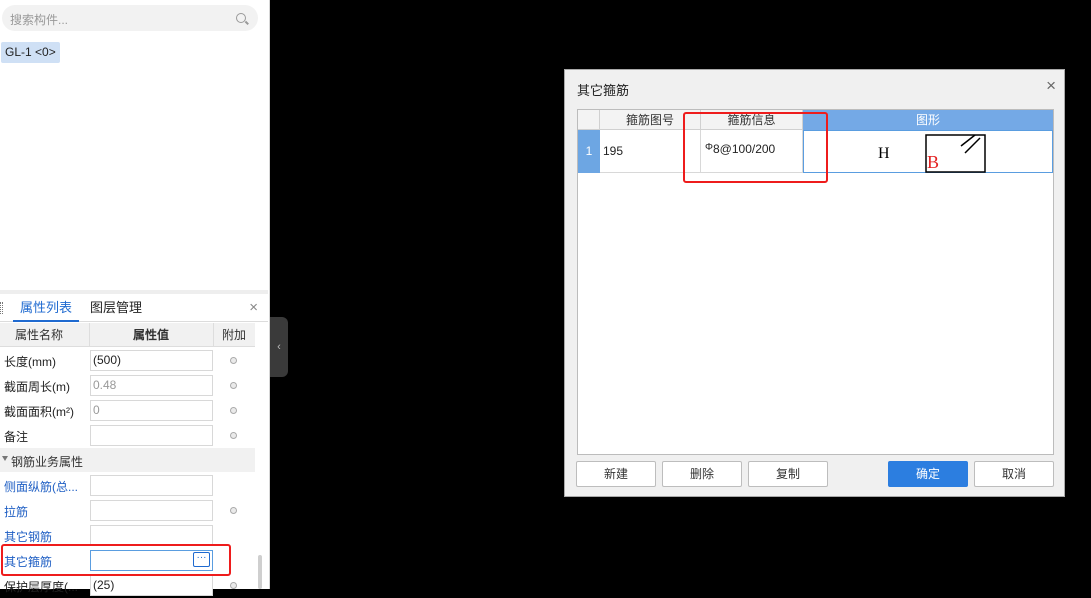 The height and width of the screenshot is (598, 1091). I want to click on delete-button: 删除, so click(702, 474).